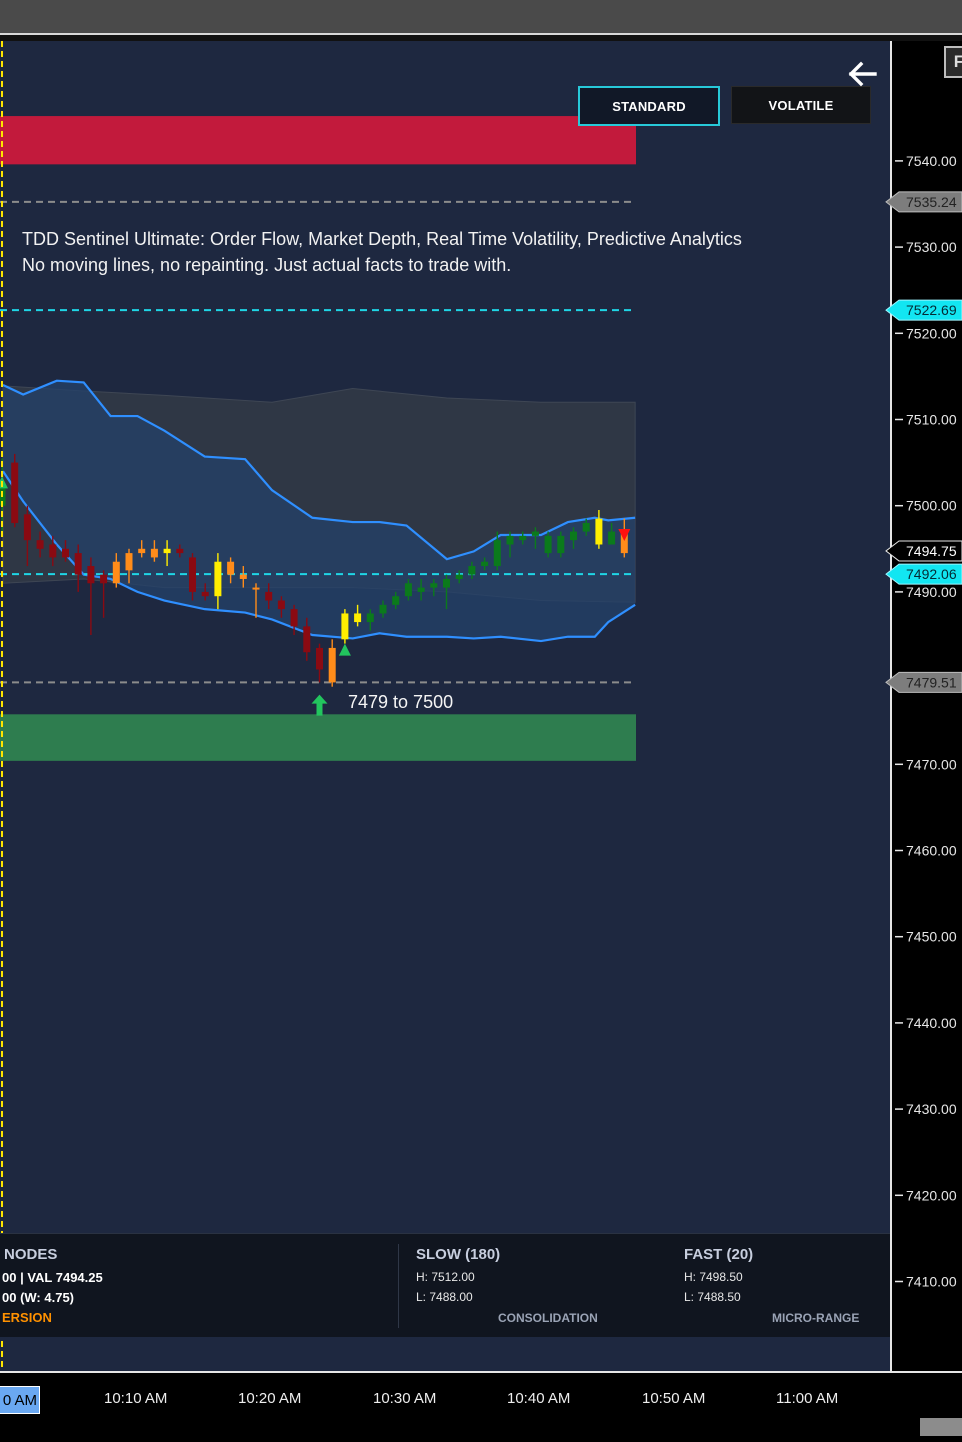 The height and width of the screenshot is (1442, 962). Describe the element at coordinates (862, 74) in the screenshot. I see `back-arrow-icon` at that location.